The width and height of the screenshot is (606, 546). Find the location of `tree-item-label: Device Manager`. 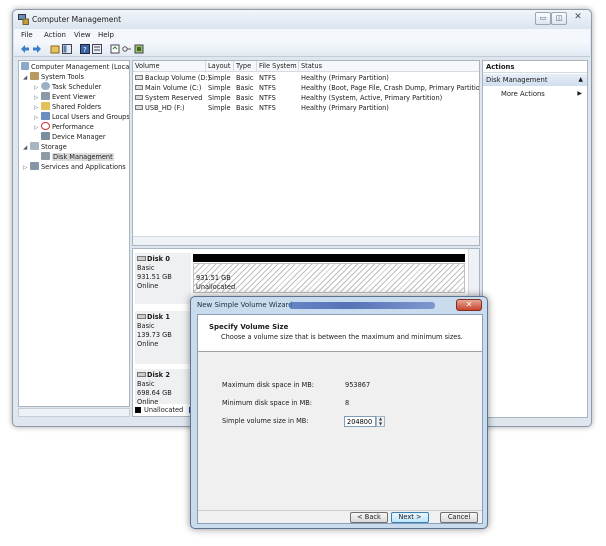

tree-item-label: Device Manager is located at coordinates (79, 137).